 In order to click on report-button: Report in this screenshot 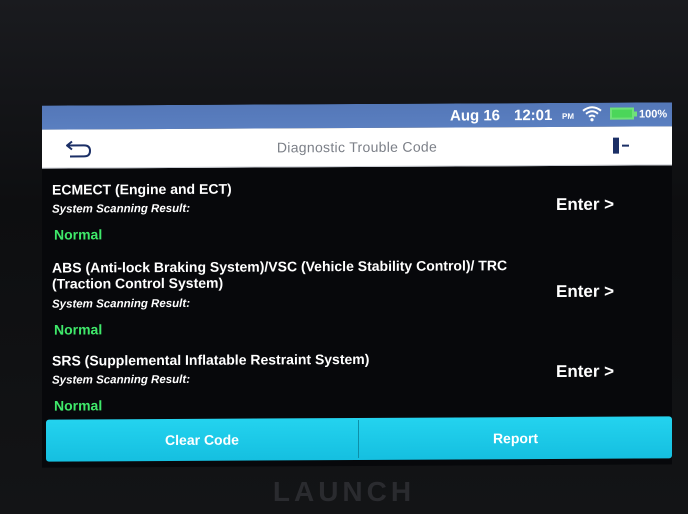, I will do `click(515, 438)`.